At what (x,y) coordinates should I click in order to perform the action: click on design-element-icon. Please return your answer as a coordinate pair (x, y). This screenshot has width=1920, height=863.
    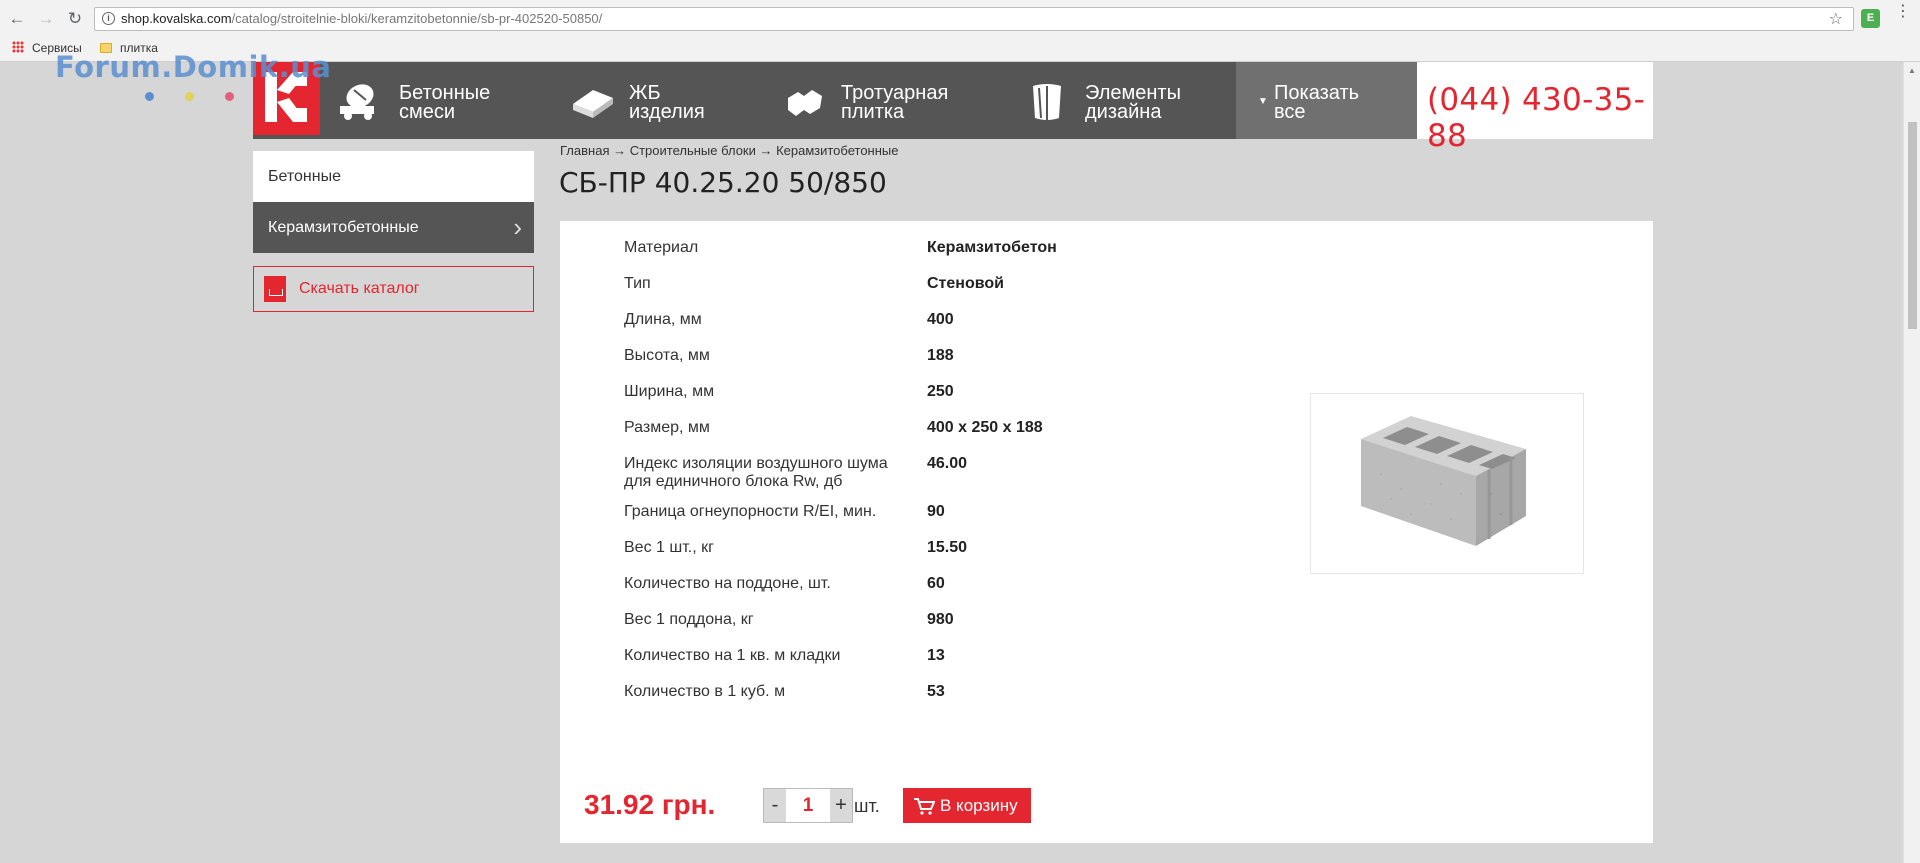
    Looking at the image, I should click on (1047, 102).